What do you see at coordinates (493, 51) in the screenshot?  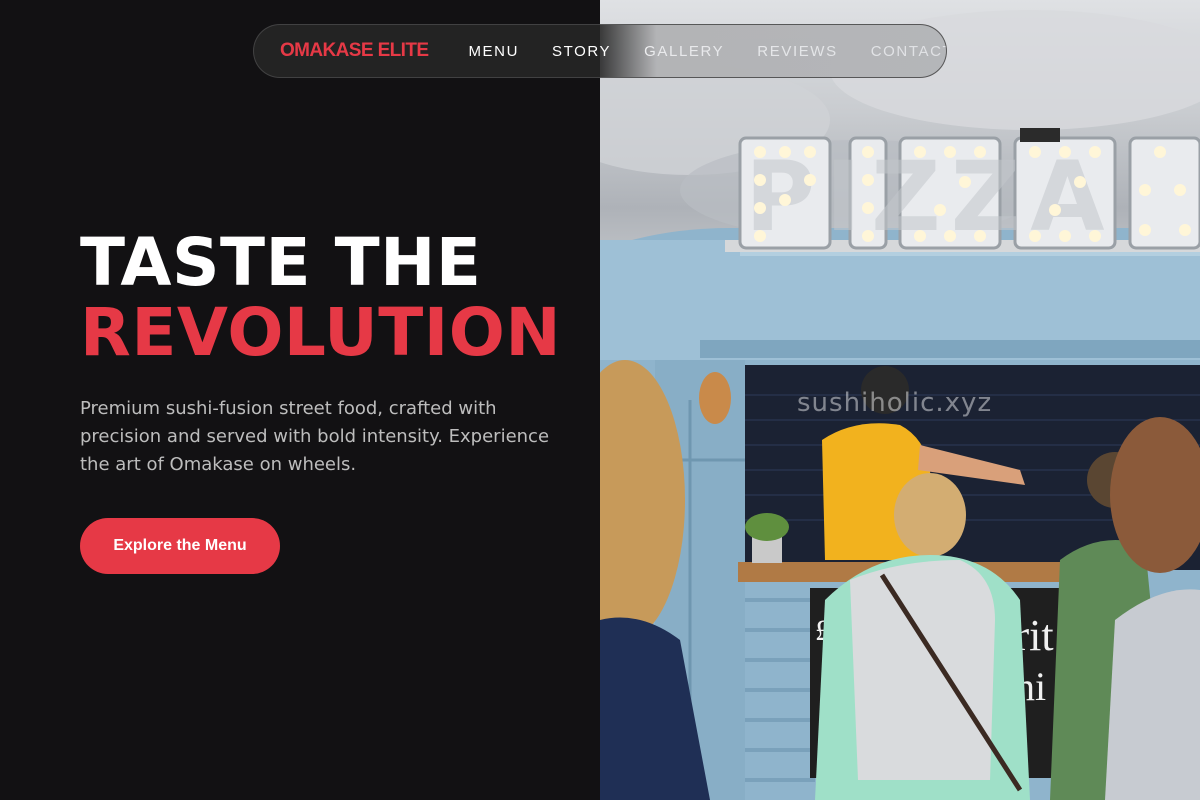 I see `nav-link-menu: MENU` at bounding box center [493, 51].